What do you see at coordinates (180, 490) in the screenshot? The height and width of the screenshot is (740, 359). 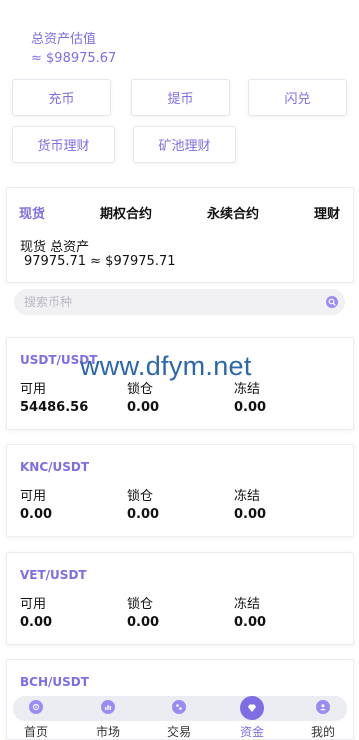 I see `asset-card-knc: KNC/USDT 可用 锁仓 冻结 0.00 0.00 0.00` at bounding box center [180, 490].